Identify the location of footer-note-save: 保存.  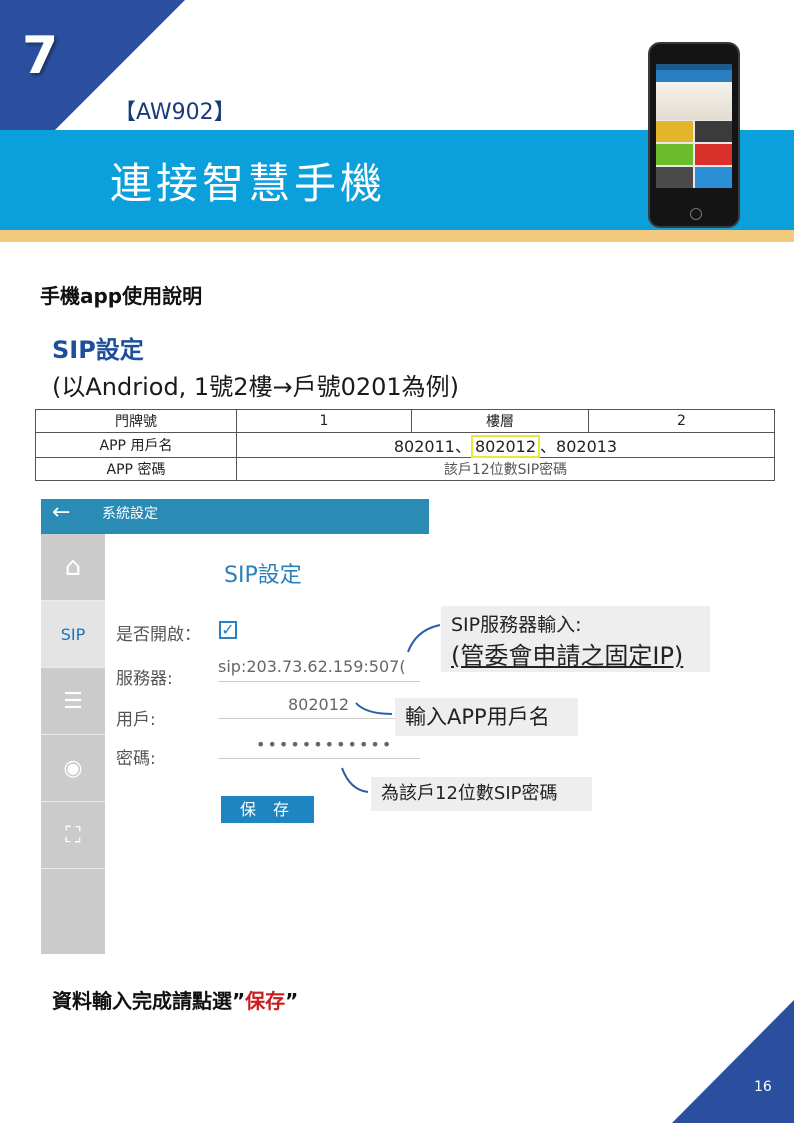
(265, 1001).